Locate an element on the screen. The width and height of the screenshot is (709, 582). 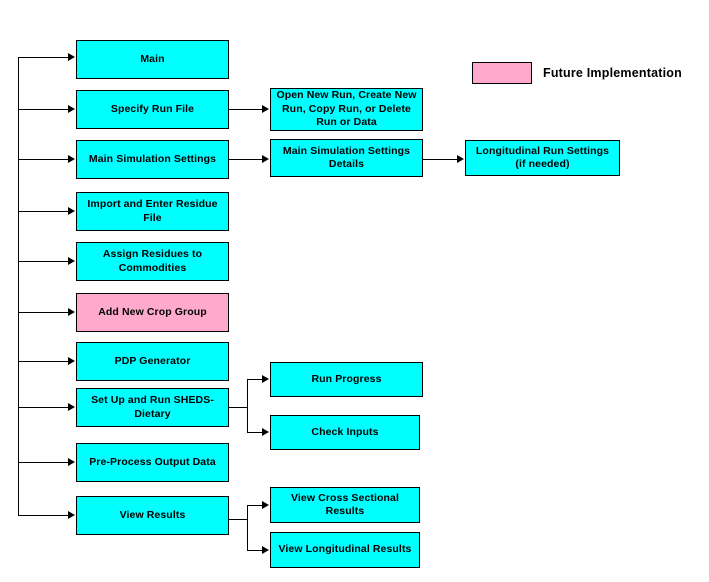
legend-future-implementation-swatch is located at coordinates (502, 73).